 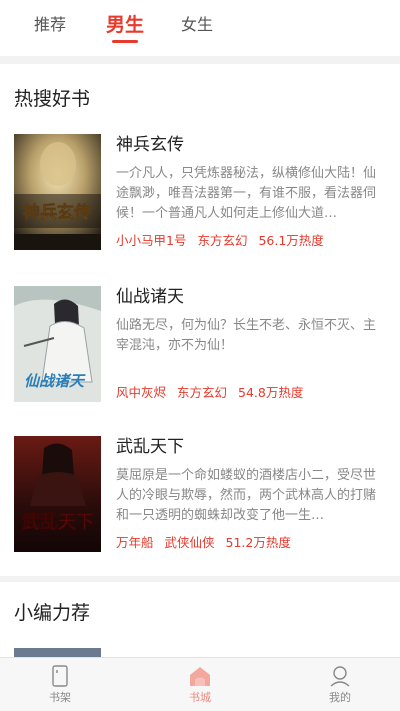 What do you see at coordinates (200, 697) in the screenshot?
I see `nav-label: 书城` at bounding box center [200, 697].